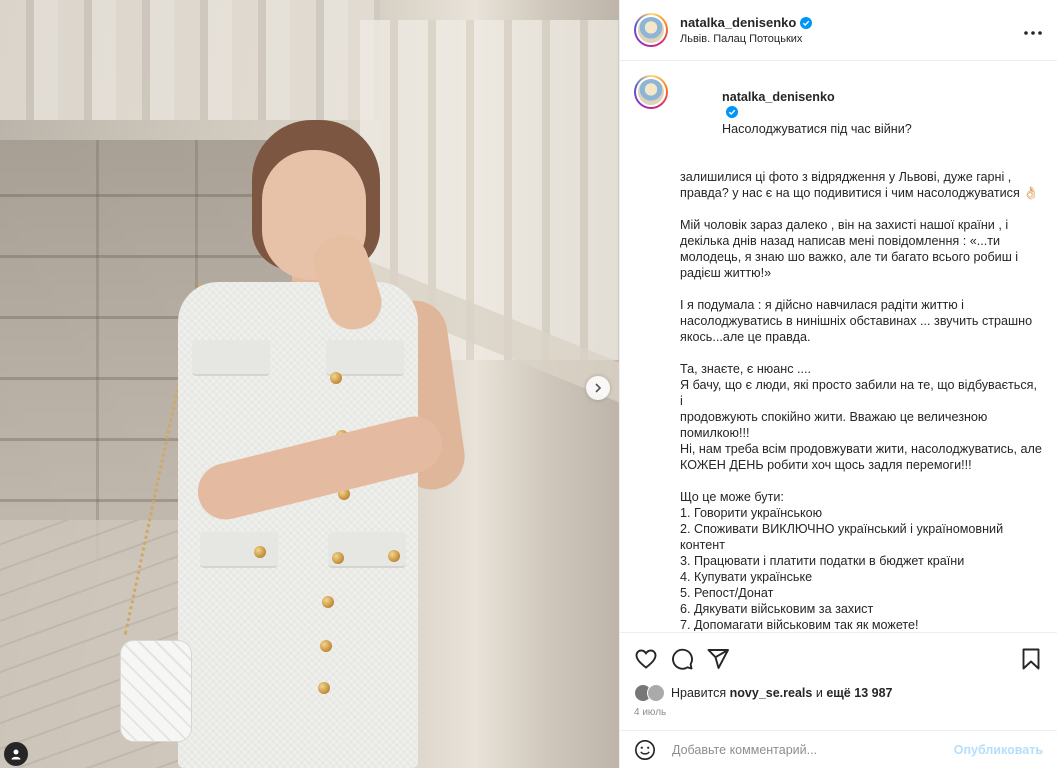  Describe the element at coordinates (732, 497) in the screenshot. I see `caption-line: Що це може бути:` at that location.